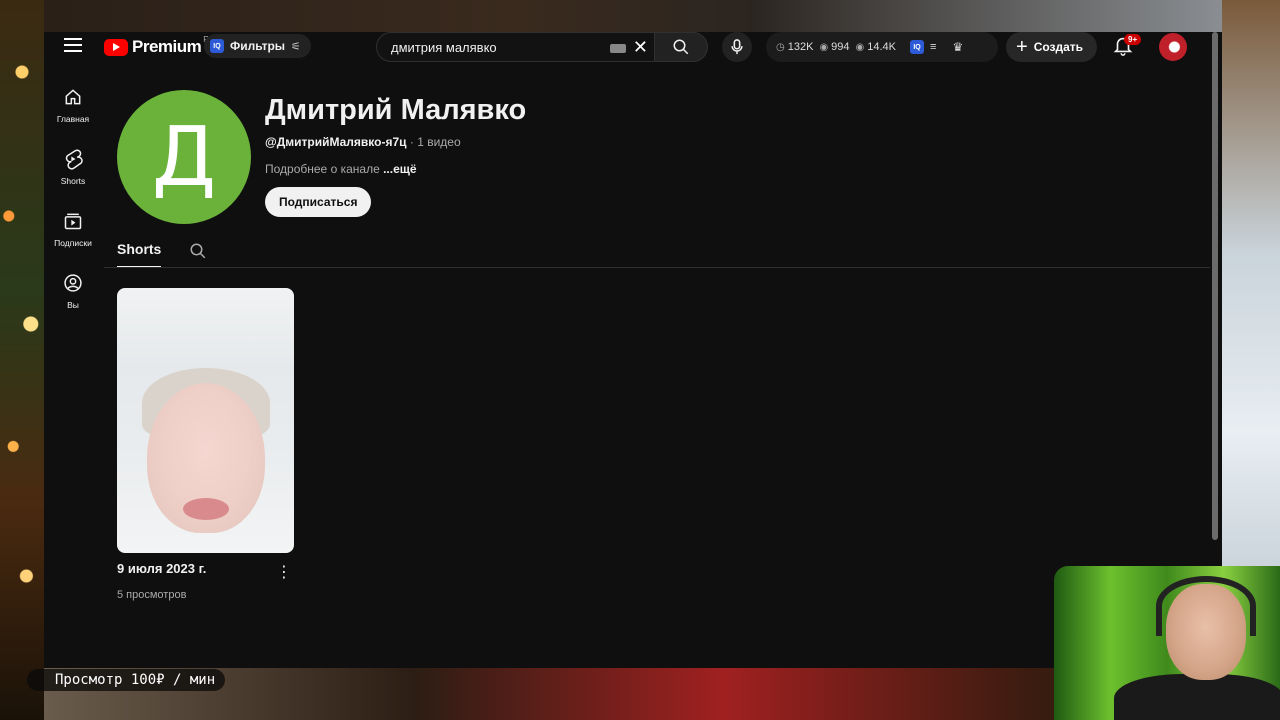 The image size is (1280, 720). I want to click on subscribe-button: Подписаться, so click(318, 202).